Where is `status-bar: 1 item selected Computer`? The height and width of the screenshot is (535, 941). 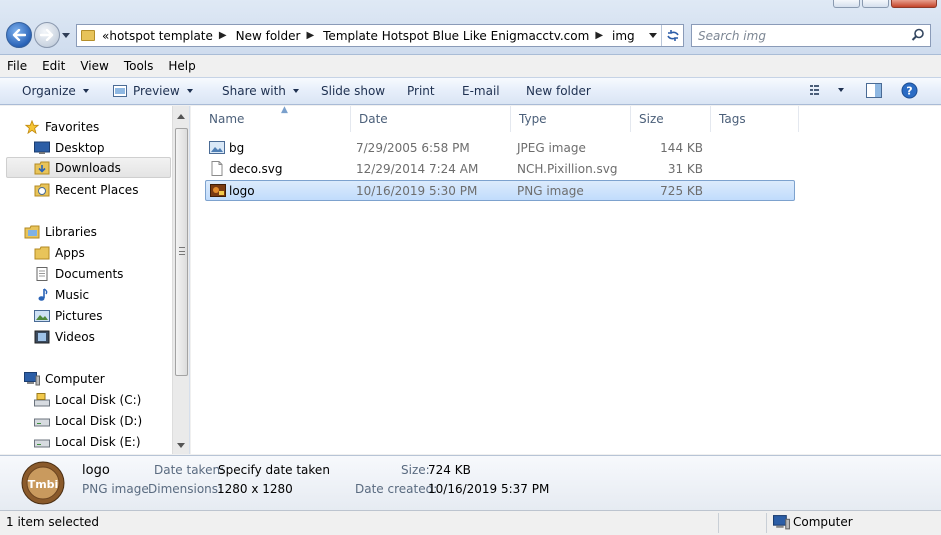
status-bar: 1 item selected Computer is located at coordinates (470, 522).